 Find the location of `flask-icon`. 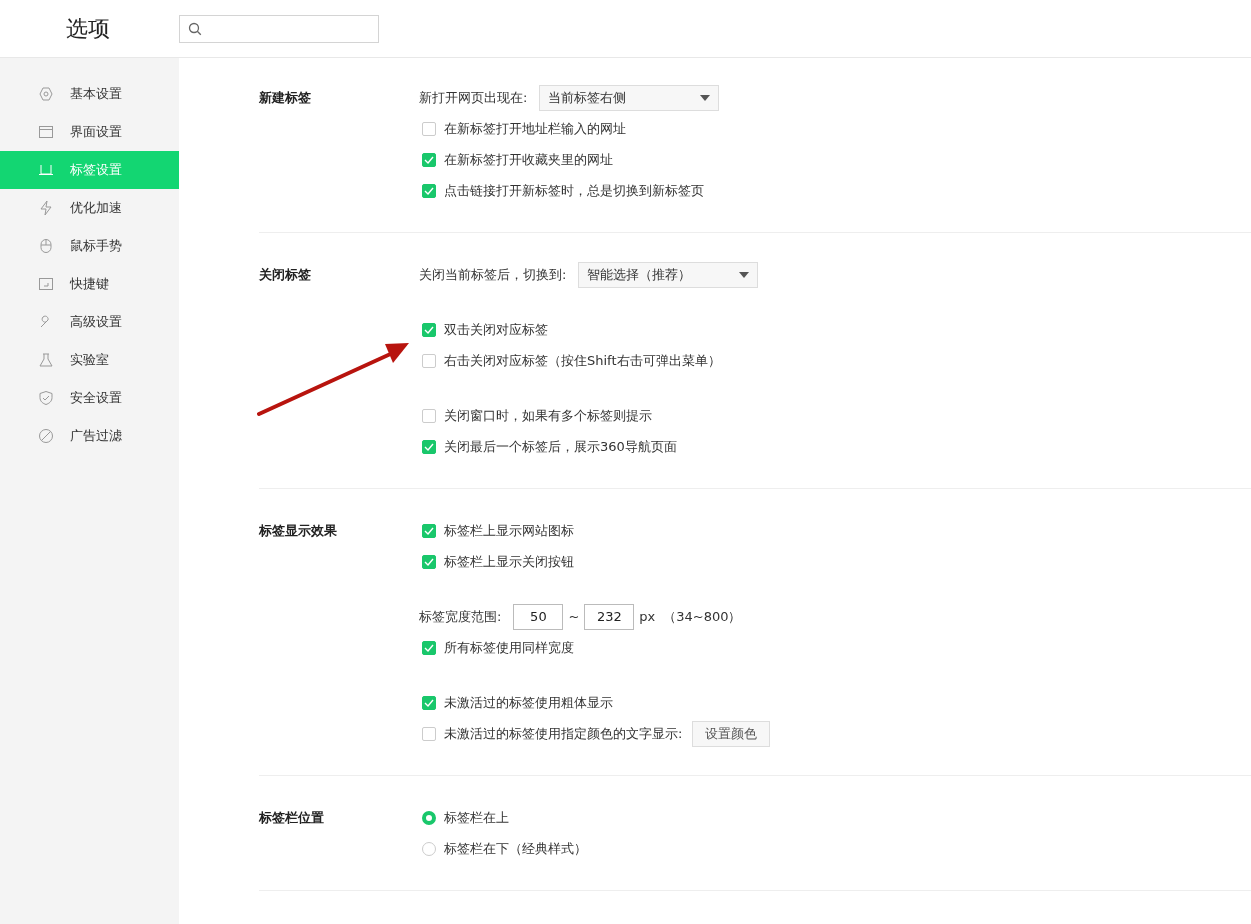

flask-icon is located at coordinates (46, 360).